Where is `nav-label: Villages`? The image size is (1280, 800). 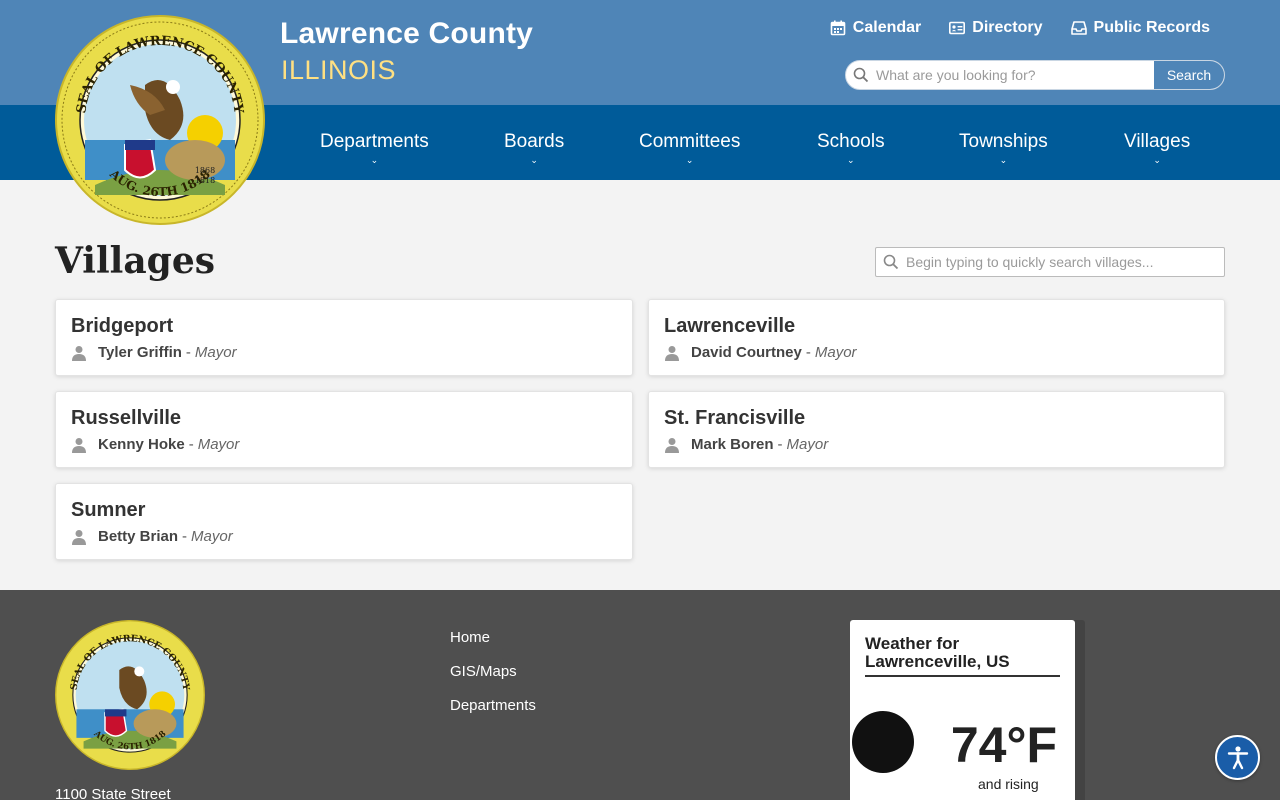 nav-label: Villages is located at coordinates (1157, 141).